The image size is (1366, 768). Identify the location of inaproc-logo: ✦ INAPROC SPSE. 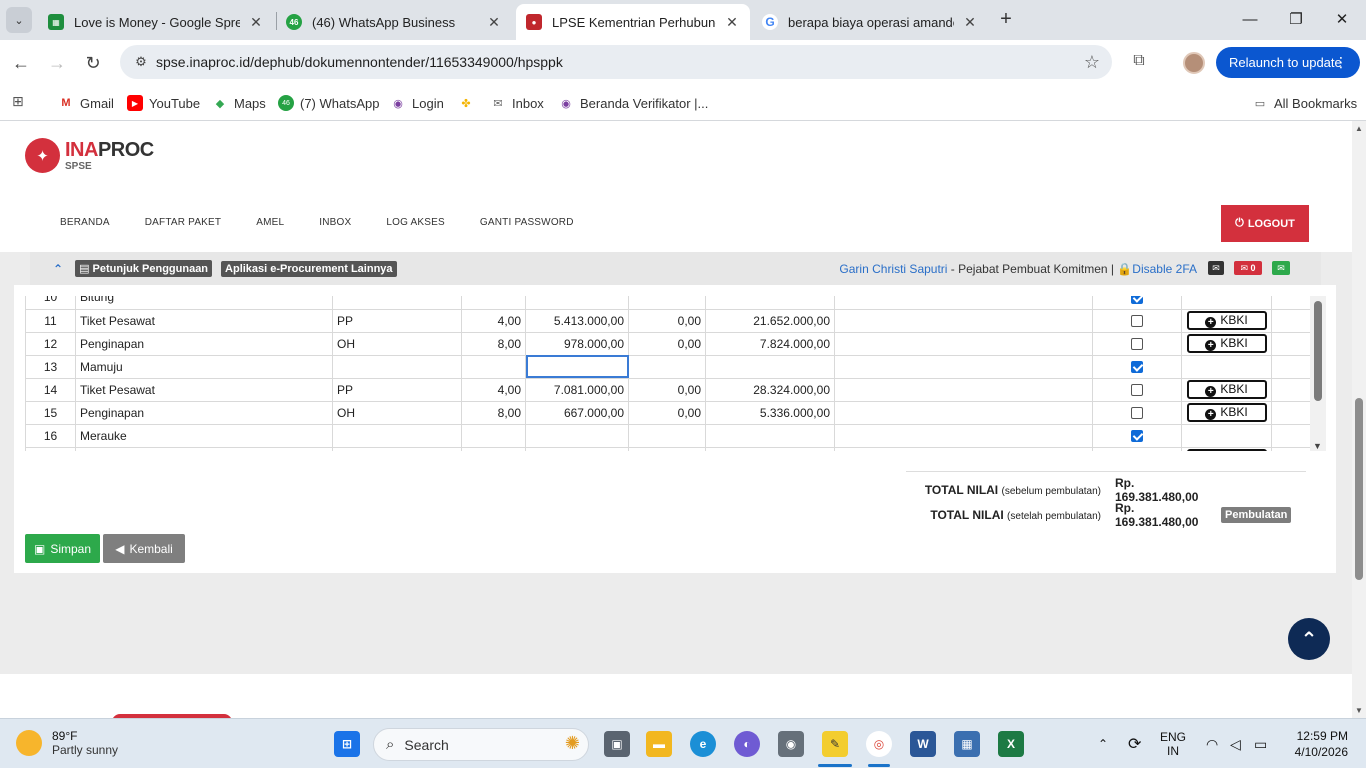
(89, 155).